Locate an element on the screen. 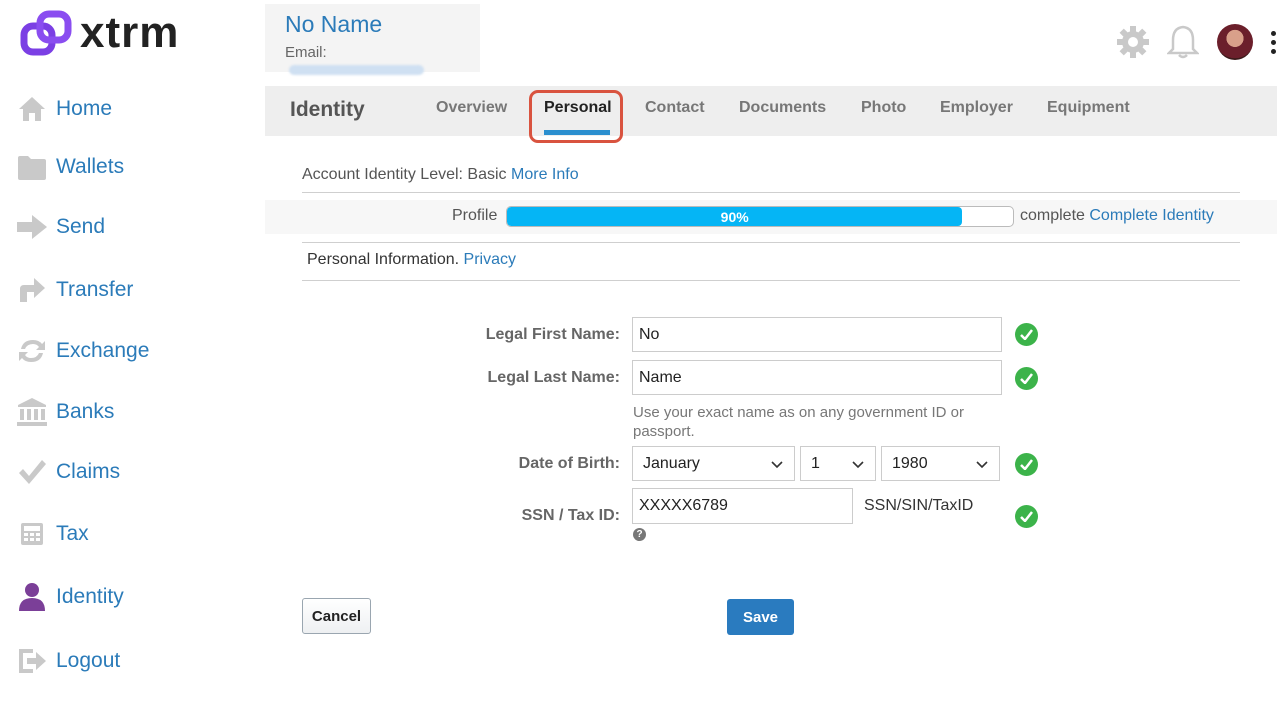 This screenshot has height=707, width=1285. sidebar-item-label: Logout is located at coordinates (88, 660).